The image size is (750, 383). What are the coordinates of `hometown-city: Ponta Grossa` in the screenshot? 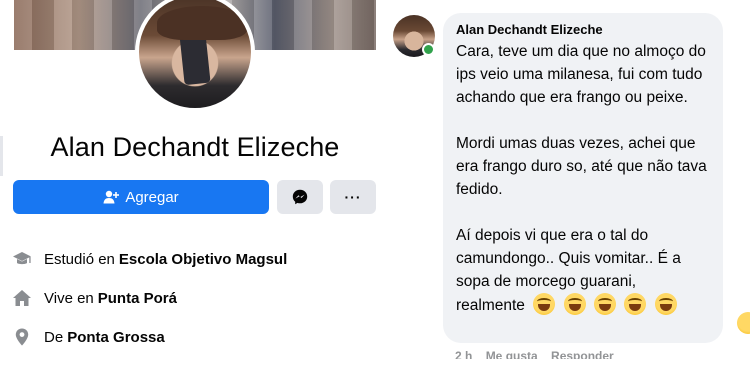 It's located at (116, 337).